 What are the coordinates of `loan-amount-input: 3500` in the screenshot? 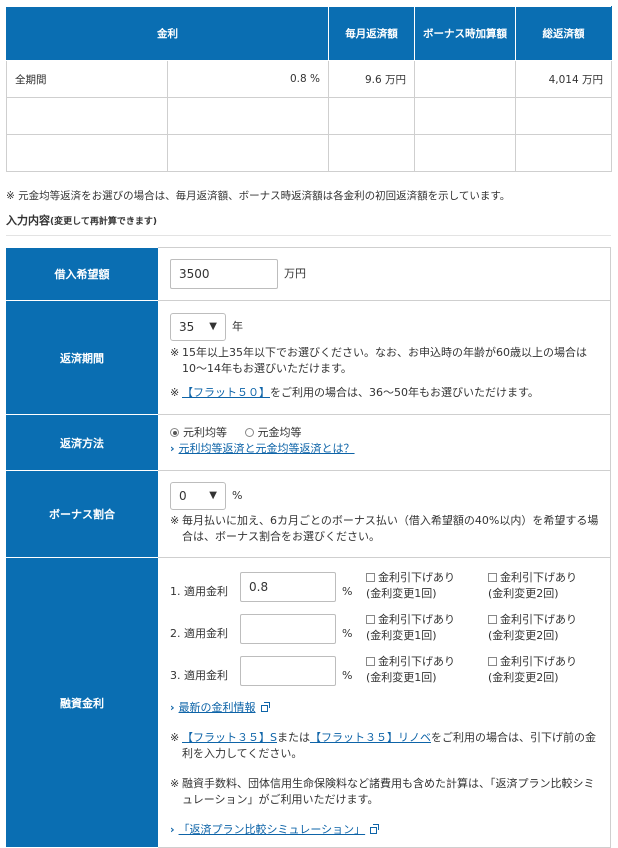 It's located at (224, 274).